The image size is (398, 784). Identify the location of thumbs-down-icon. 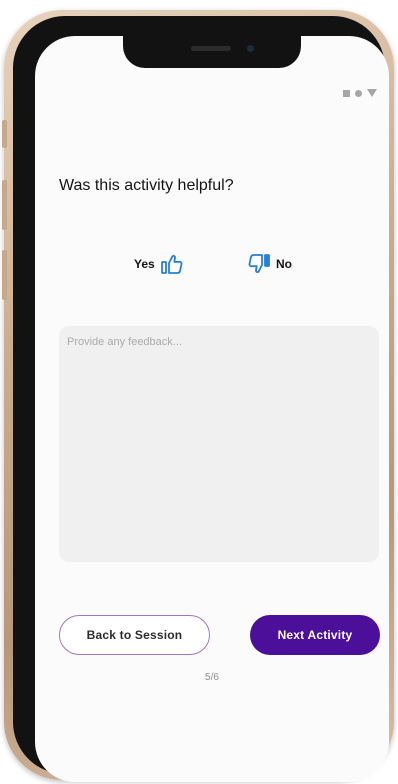
(259, 264).